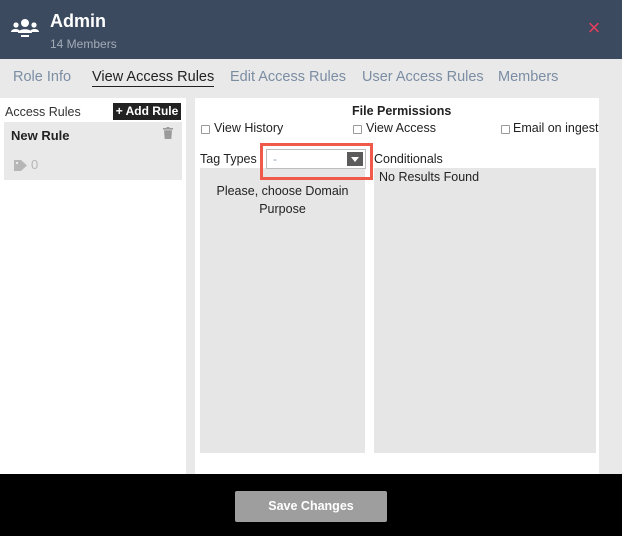 The image size is (622, 536). What do you see at coordinates (594, 28) in the screenshot?
I see `close-icon: ×` at bounding box center [594, 28].